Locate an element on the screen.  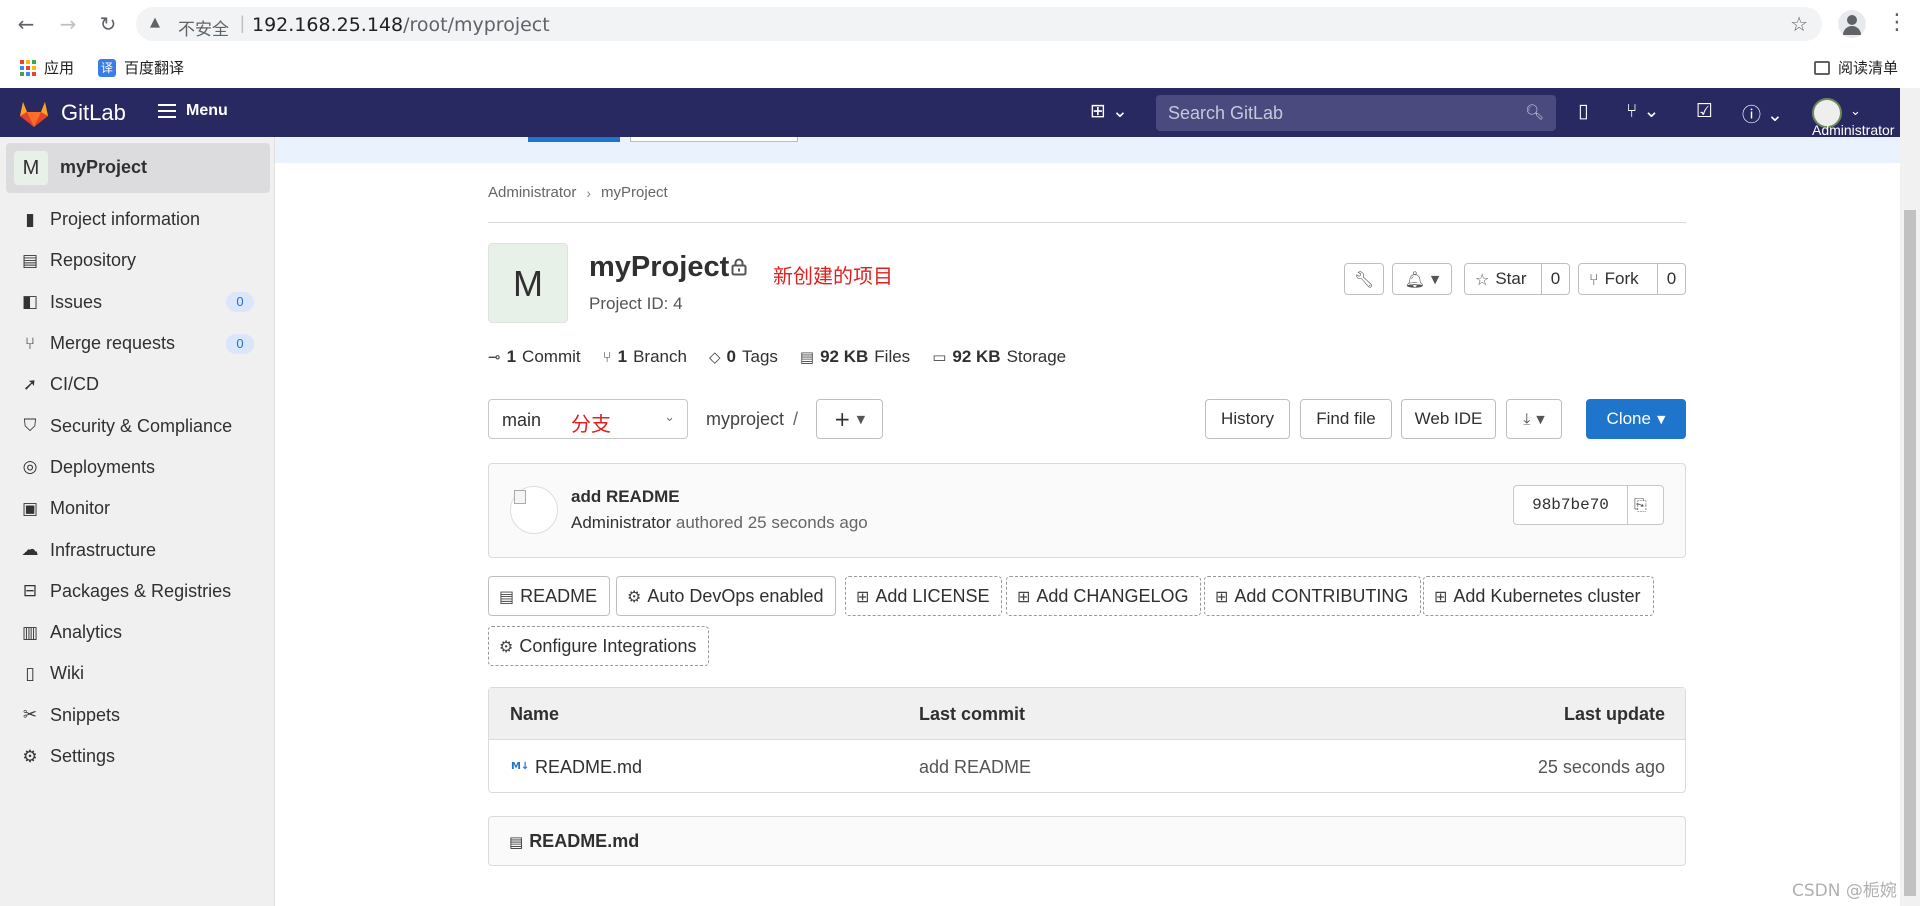
download-dropdown-button: ⤓ ▼ is located at coordinates (1534, 419).